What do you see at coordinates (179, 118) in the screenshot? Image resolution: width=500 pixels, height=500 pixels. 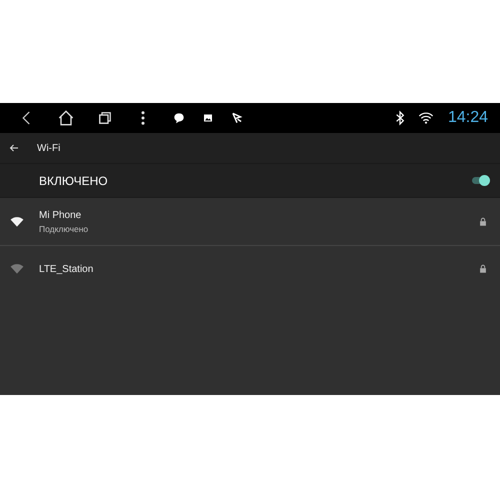 I see `chat-bubble-icon` at bounding box center [179, 118].